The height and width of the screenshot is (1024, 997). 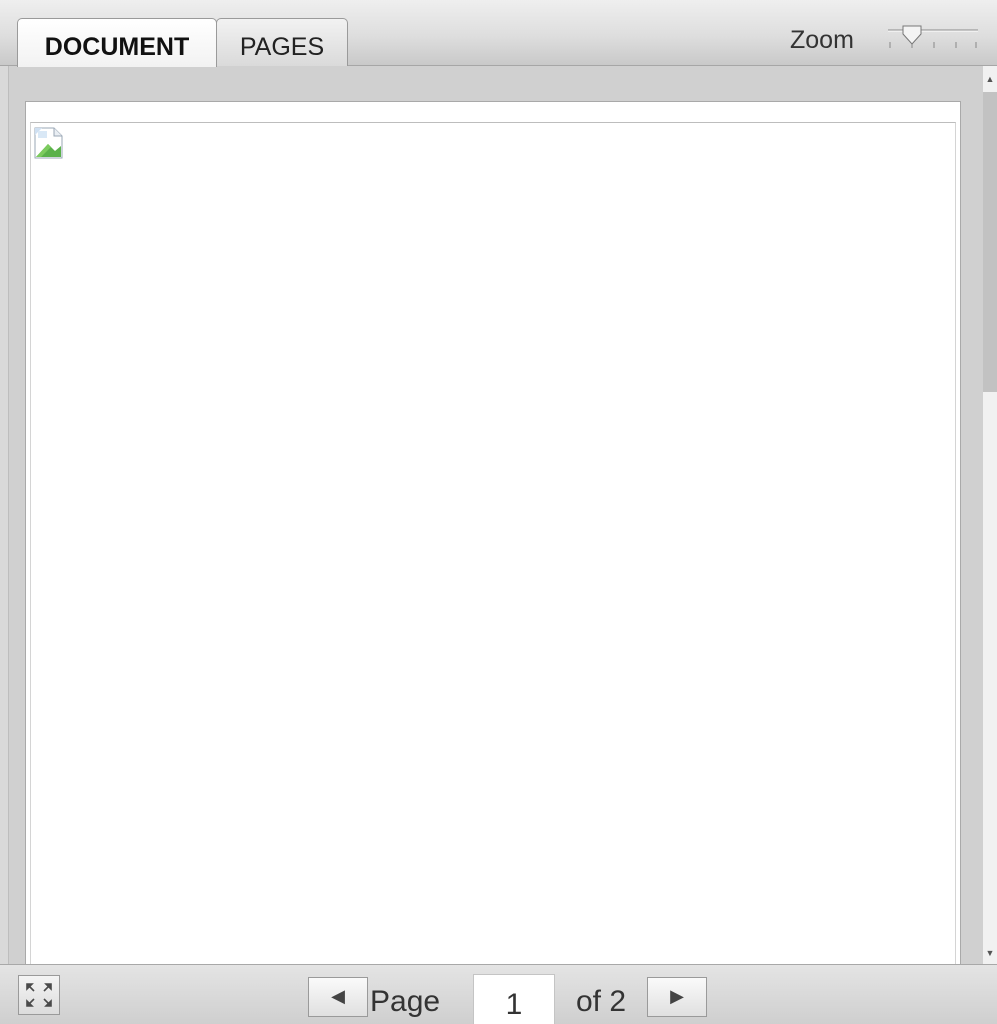 What do you see at coordinates (405, 1001) in the screenshot?
I see `page-label: Page` at bounding box center [405, 1001].